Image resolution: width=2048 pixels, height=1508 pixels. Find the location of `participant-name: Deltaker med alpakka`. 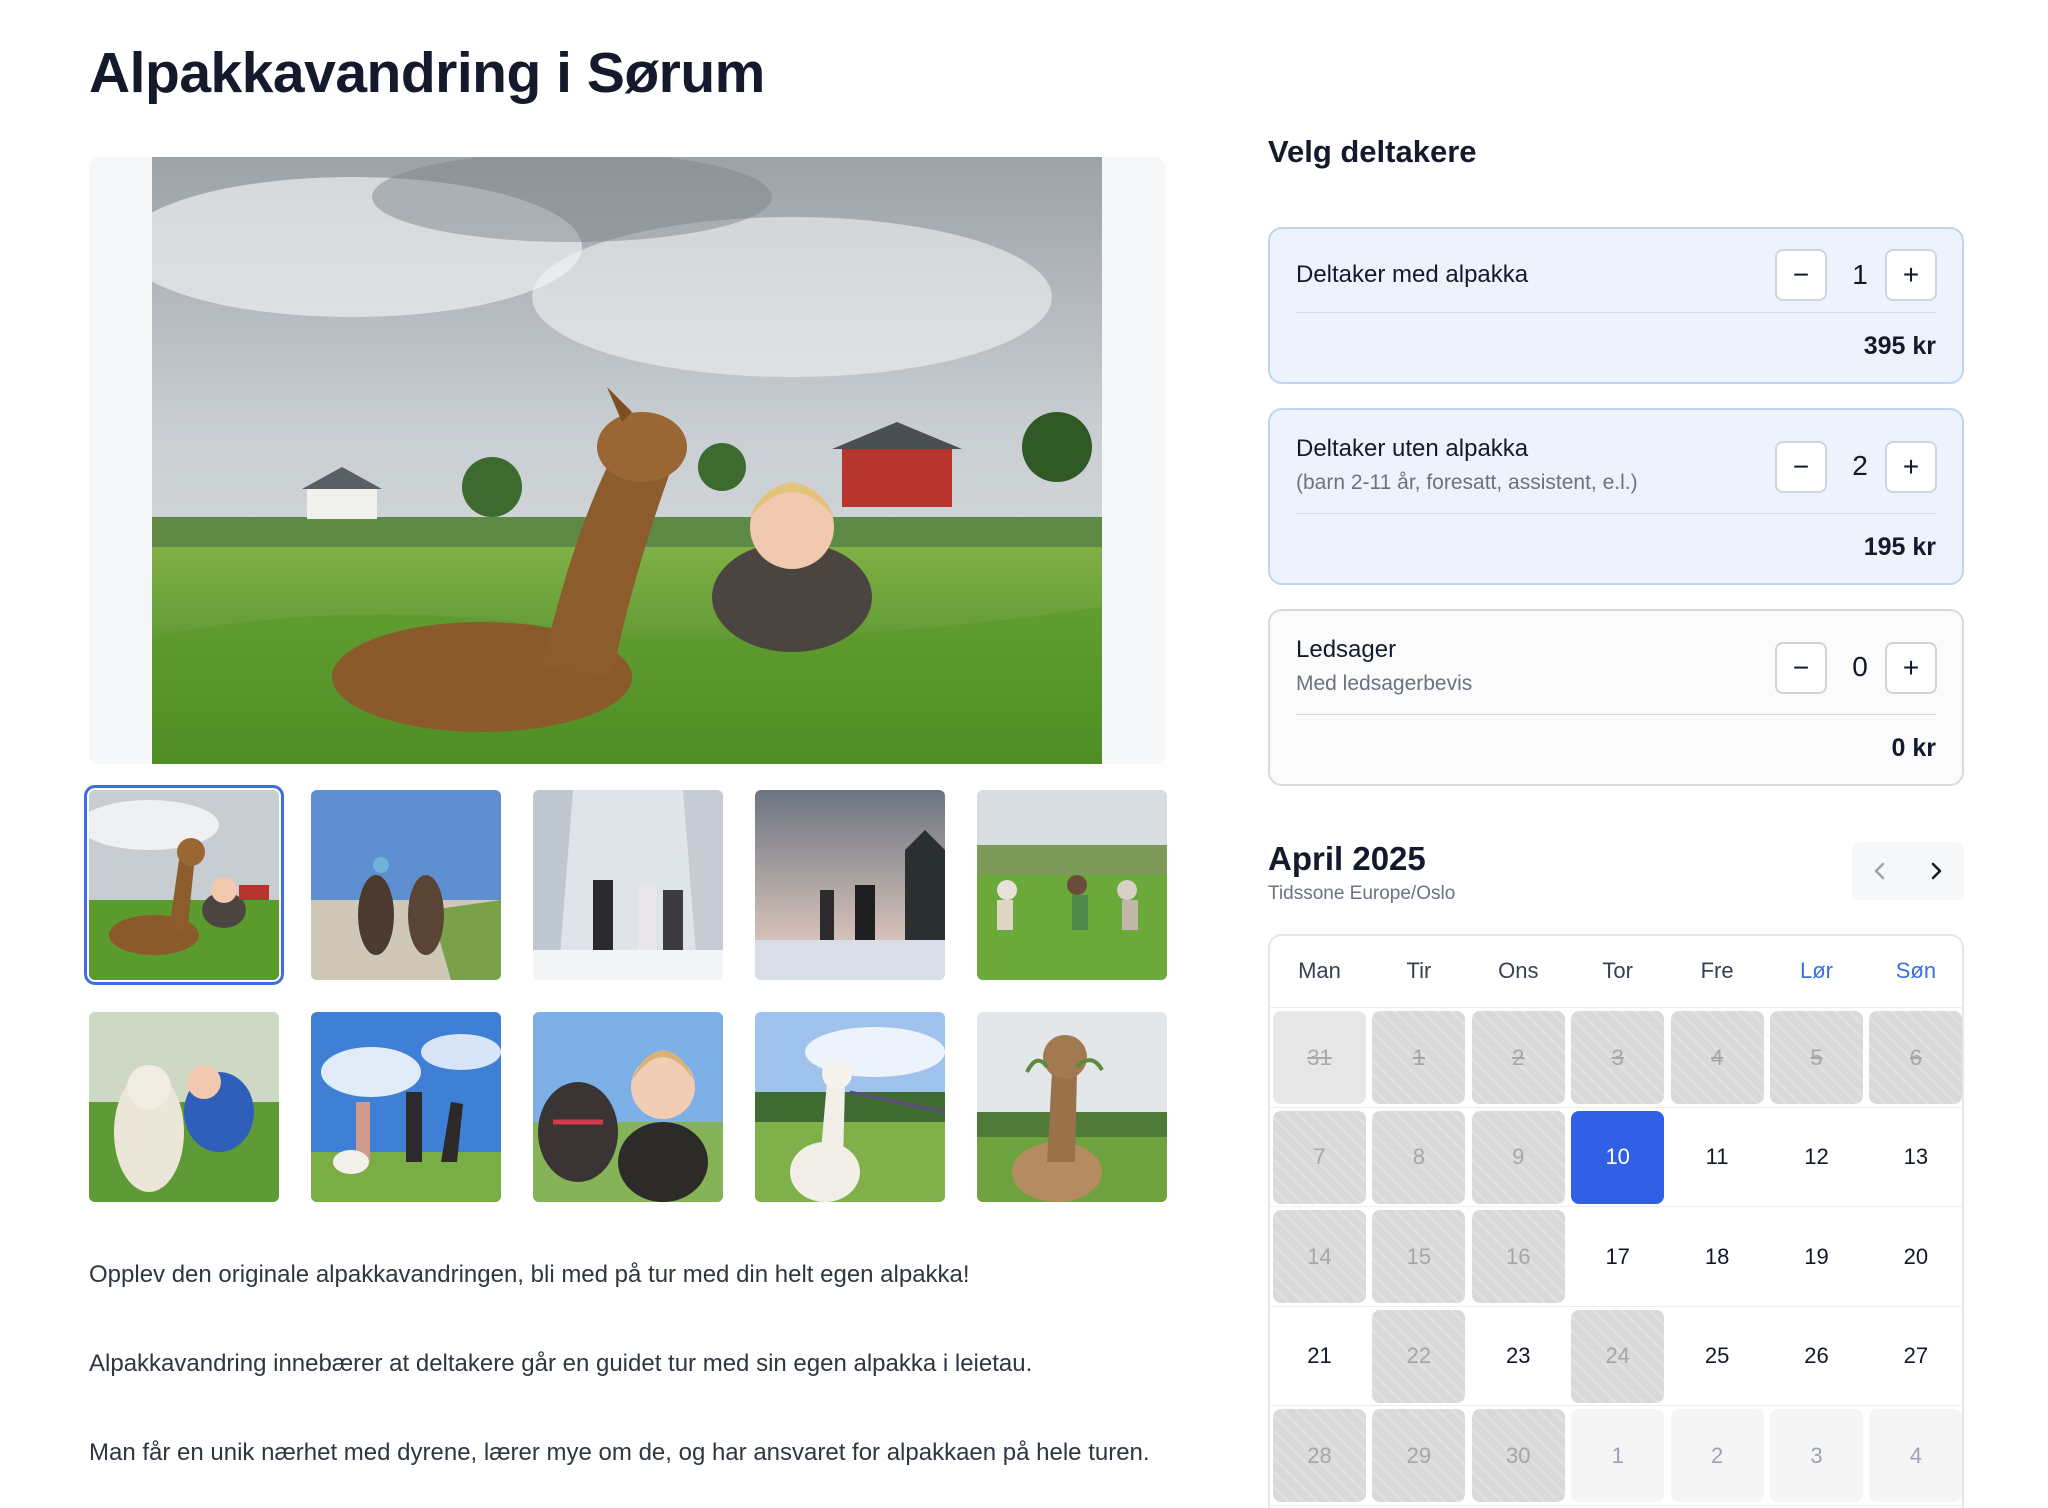

participant-name: Deltaker med alpakka is located at coordinates (1412, 274).